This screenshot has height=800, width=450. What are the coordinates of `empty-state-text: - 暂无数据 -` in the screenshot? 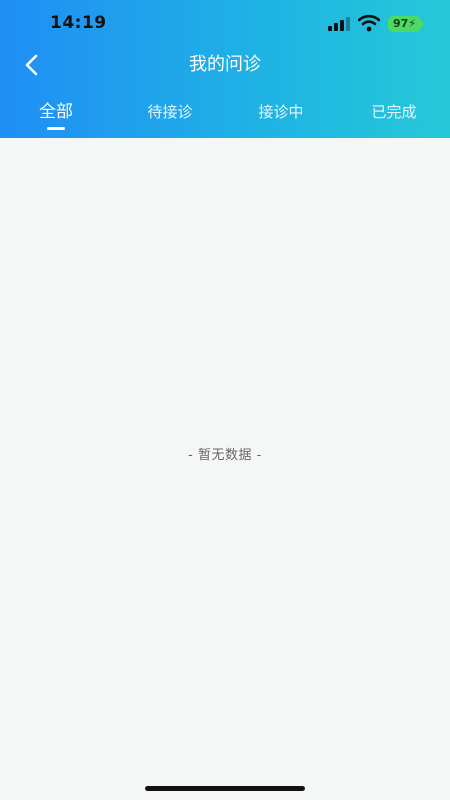 It's located at (225, 455).